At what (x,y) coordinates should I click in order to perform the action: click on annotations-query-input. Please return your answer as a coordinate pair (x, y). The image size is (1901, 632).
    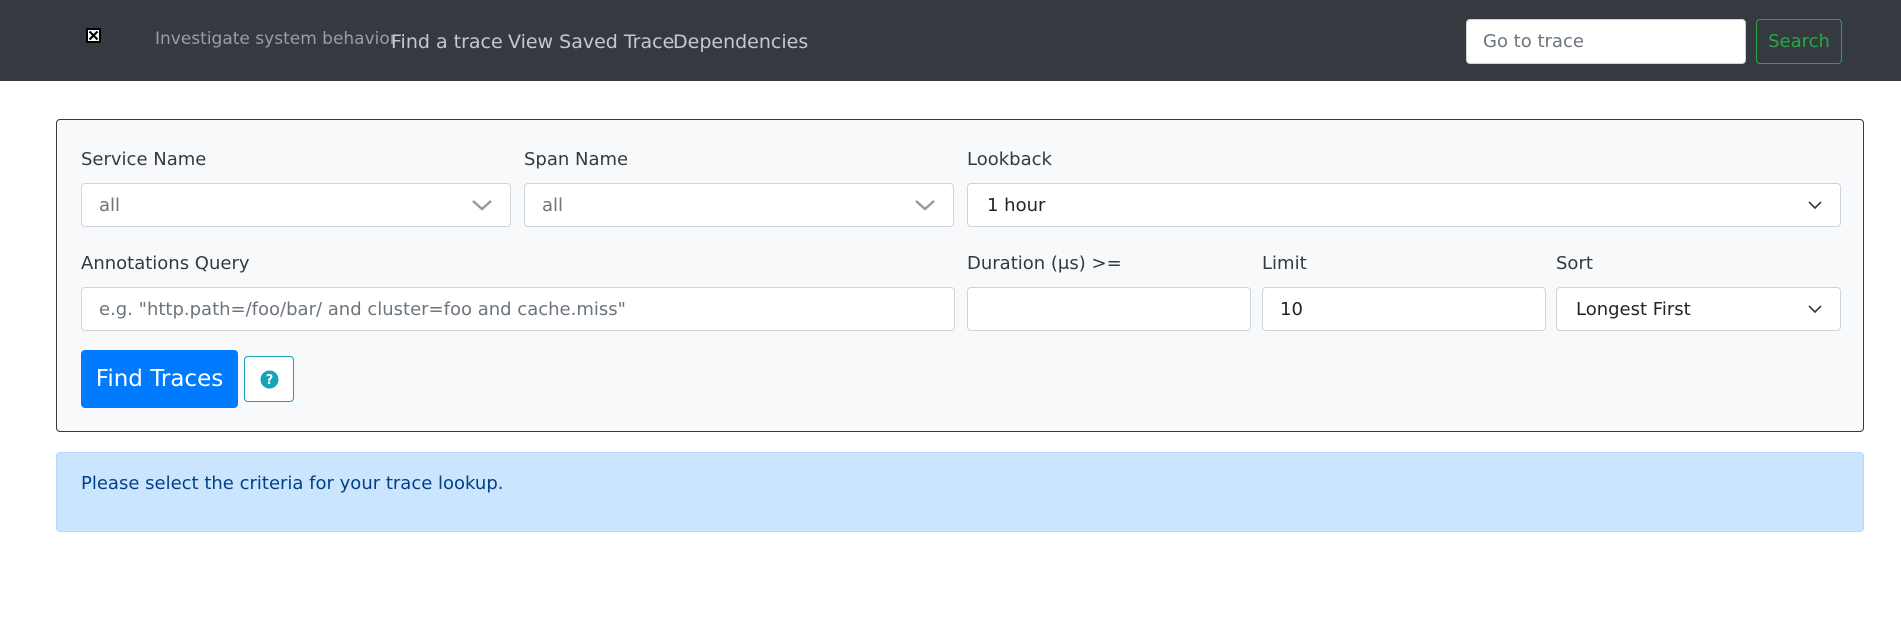
    Looking at the image, I should click on (518, 309).